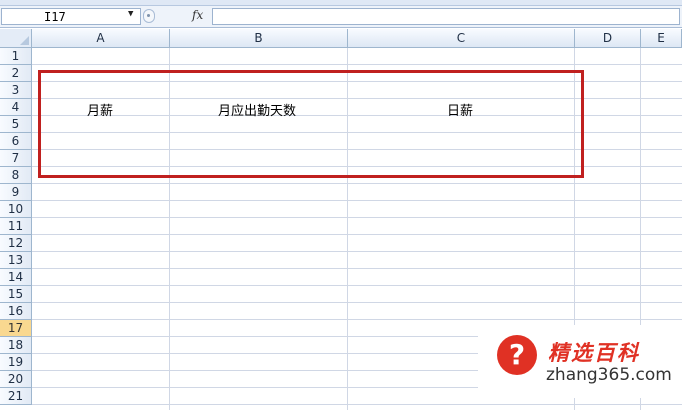  What do you see at coordinates (16, 141) in the screenshot?
I see `row-header-6: 6` at bounding box center [16, 141].